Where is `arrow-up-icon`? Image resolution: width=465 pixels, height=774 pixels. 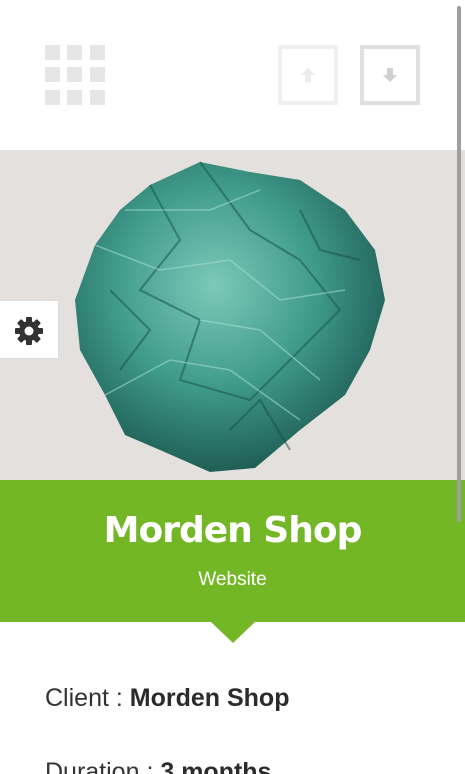 arrow-up-icon is located at coordinates (308, 75).